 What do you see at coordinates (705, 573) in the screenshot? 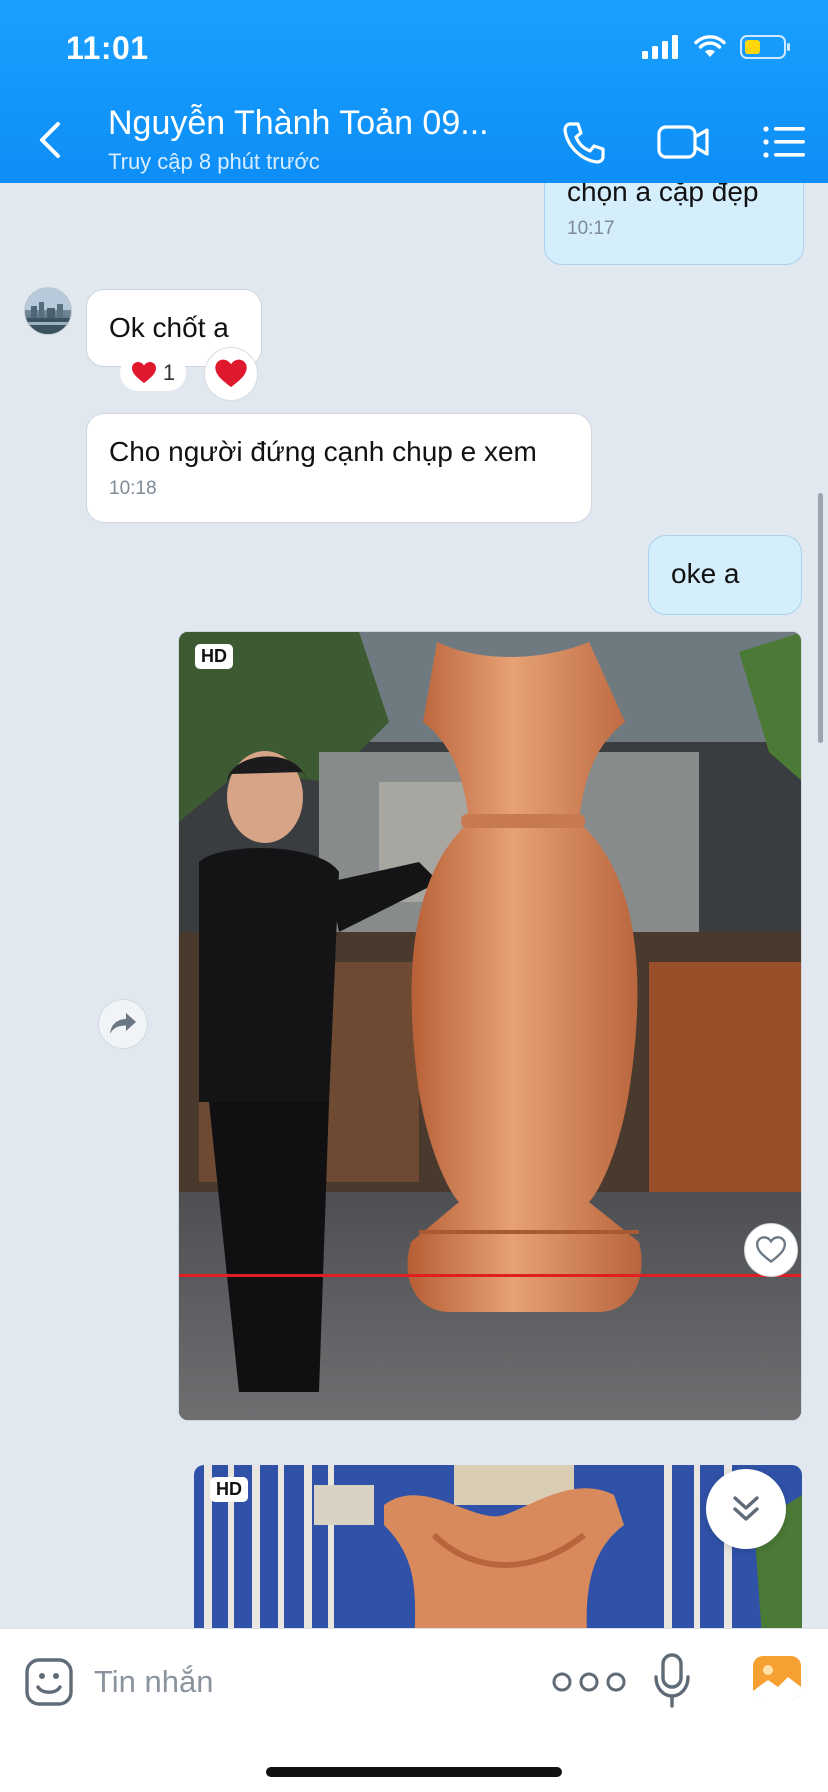
I see `message-text: oke a` at bounding box center [705, 573].